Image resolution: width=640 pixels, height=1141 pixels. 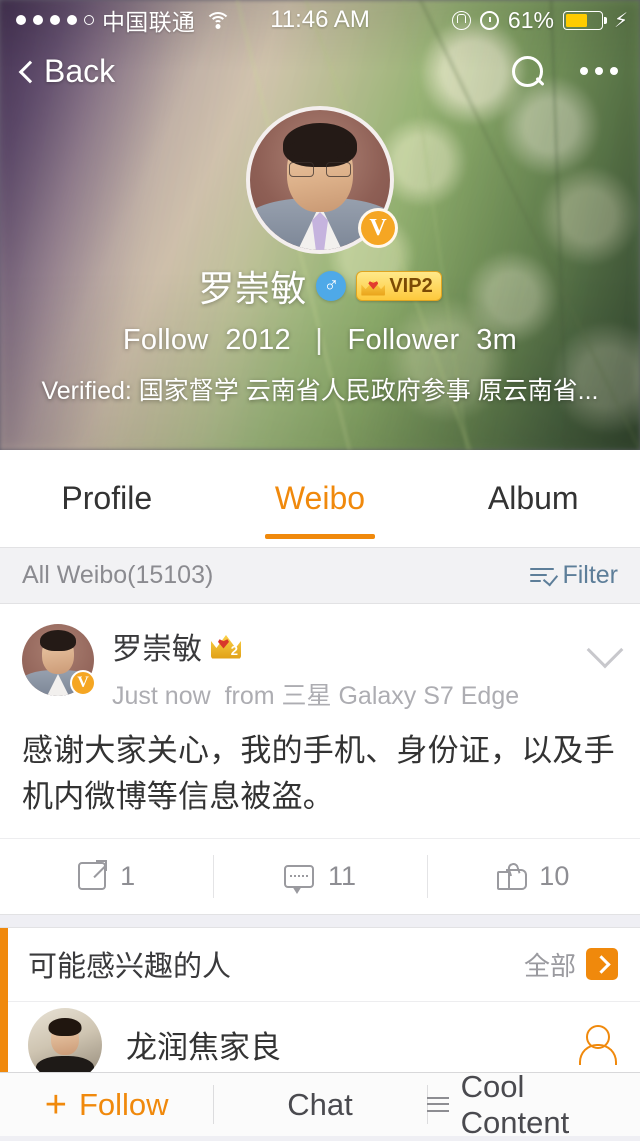 I want to click on status-bar: 中国联通 11:46 AM 61% ⚡, so click(x=320, y=20).